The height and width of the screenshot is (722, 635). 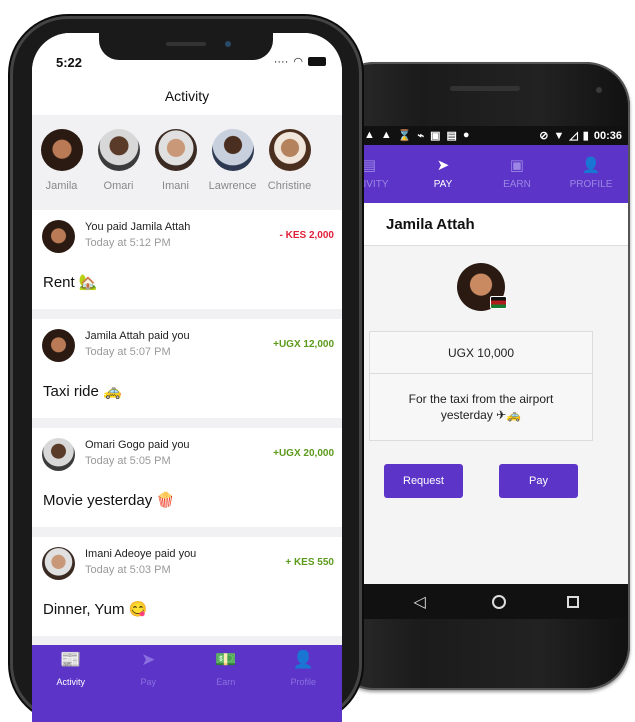 What do you see at coordinates (435, 136) in the screenshot?
I see `image-icon: ▣` at bounding box center [435, 136].